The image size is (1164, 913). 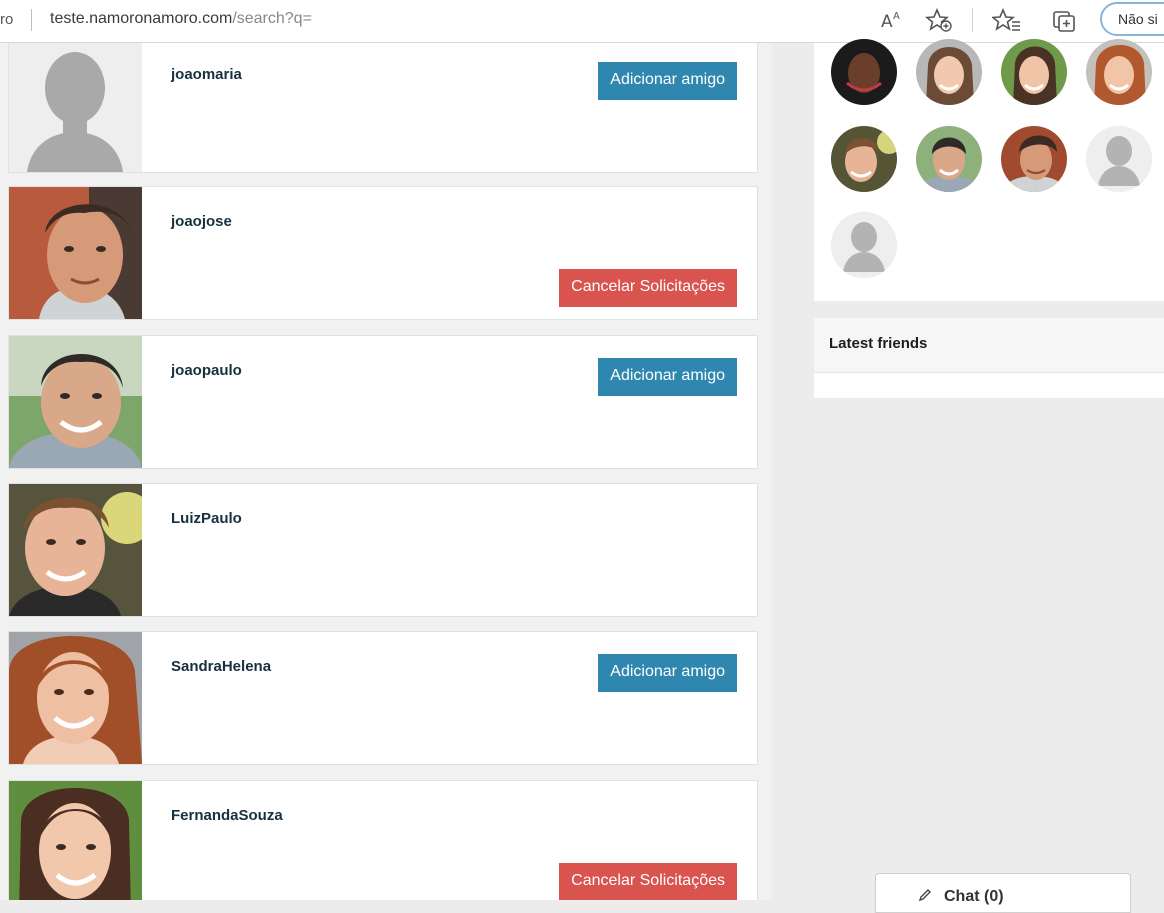 I want to click on signin-button: Não si, so click(x=1132, y=19).